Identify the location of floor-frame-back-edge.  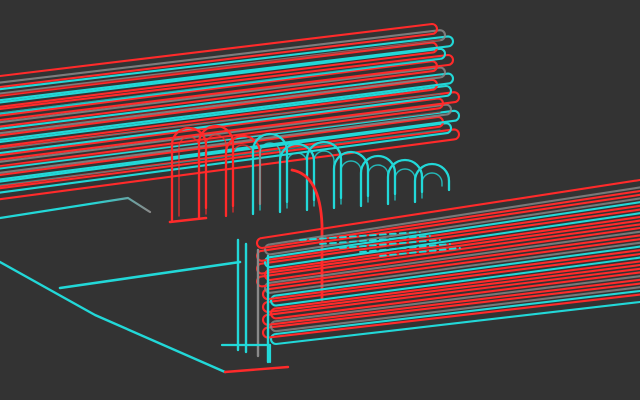
(76, 208).